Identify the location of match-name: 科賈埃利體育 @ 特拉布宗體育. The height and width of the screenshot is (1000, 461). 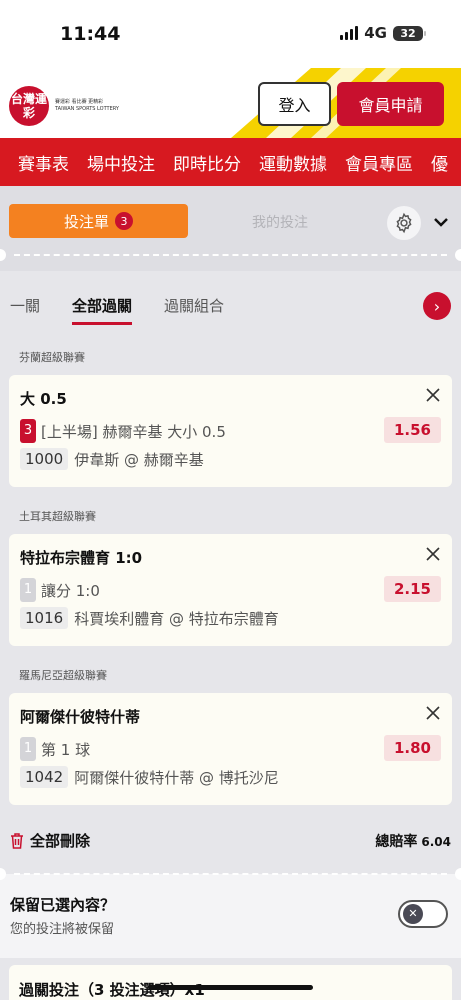
(176, 618).